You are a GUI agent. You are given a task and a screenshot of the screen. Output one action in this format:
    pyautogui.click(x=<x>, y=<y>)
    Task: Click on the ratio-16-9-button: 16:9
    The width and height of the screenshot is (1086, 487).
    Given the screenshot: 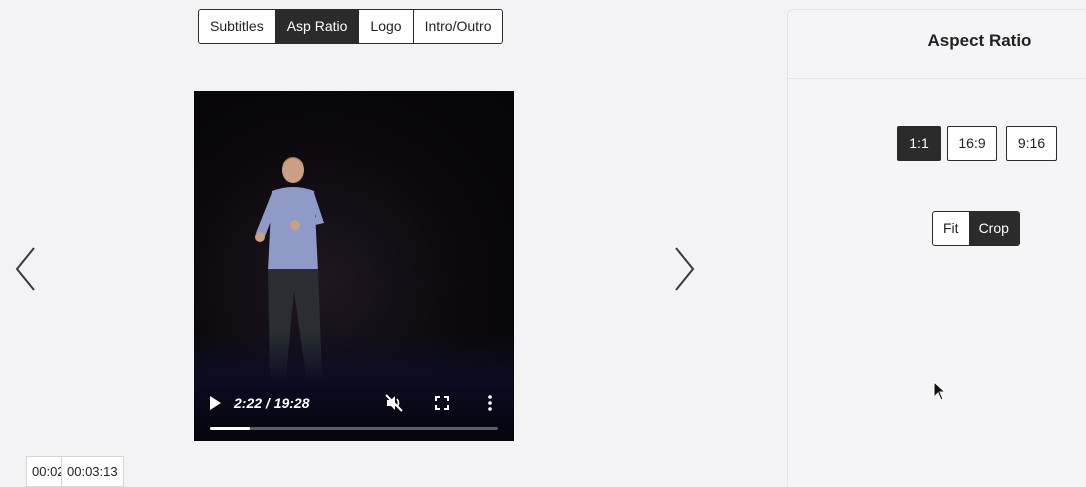 What is the action you would take?
    pyautogui.click(x=972, y=143)
    